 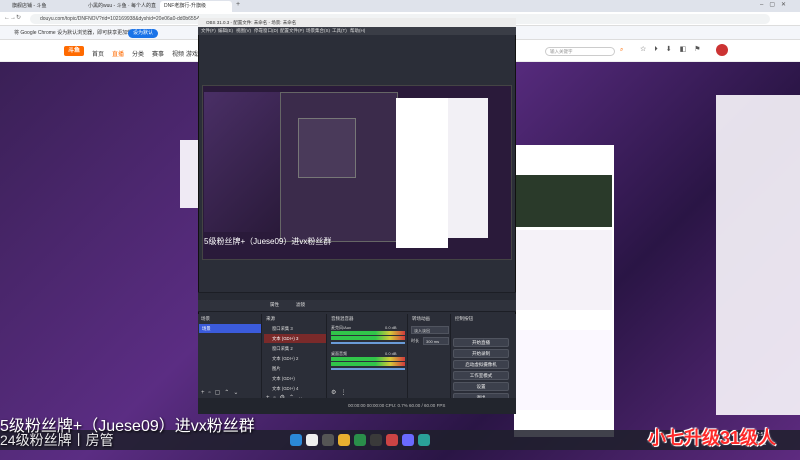 I want to click on source-status-line: No 源属性源1, so click(x=357, y=299).